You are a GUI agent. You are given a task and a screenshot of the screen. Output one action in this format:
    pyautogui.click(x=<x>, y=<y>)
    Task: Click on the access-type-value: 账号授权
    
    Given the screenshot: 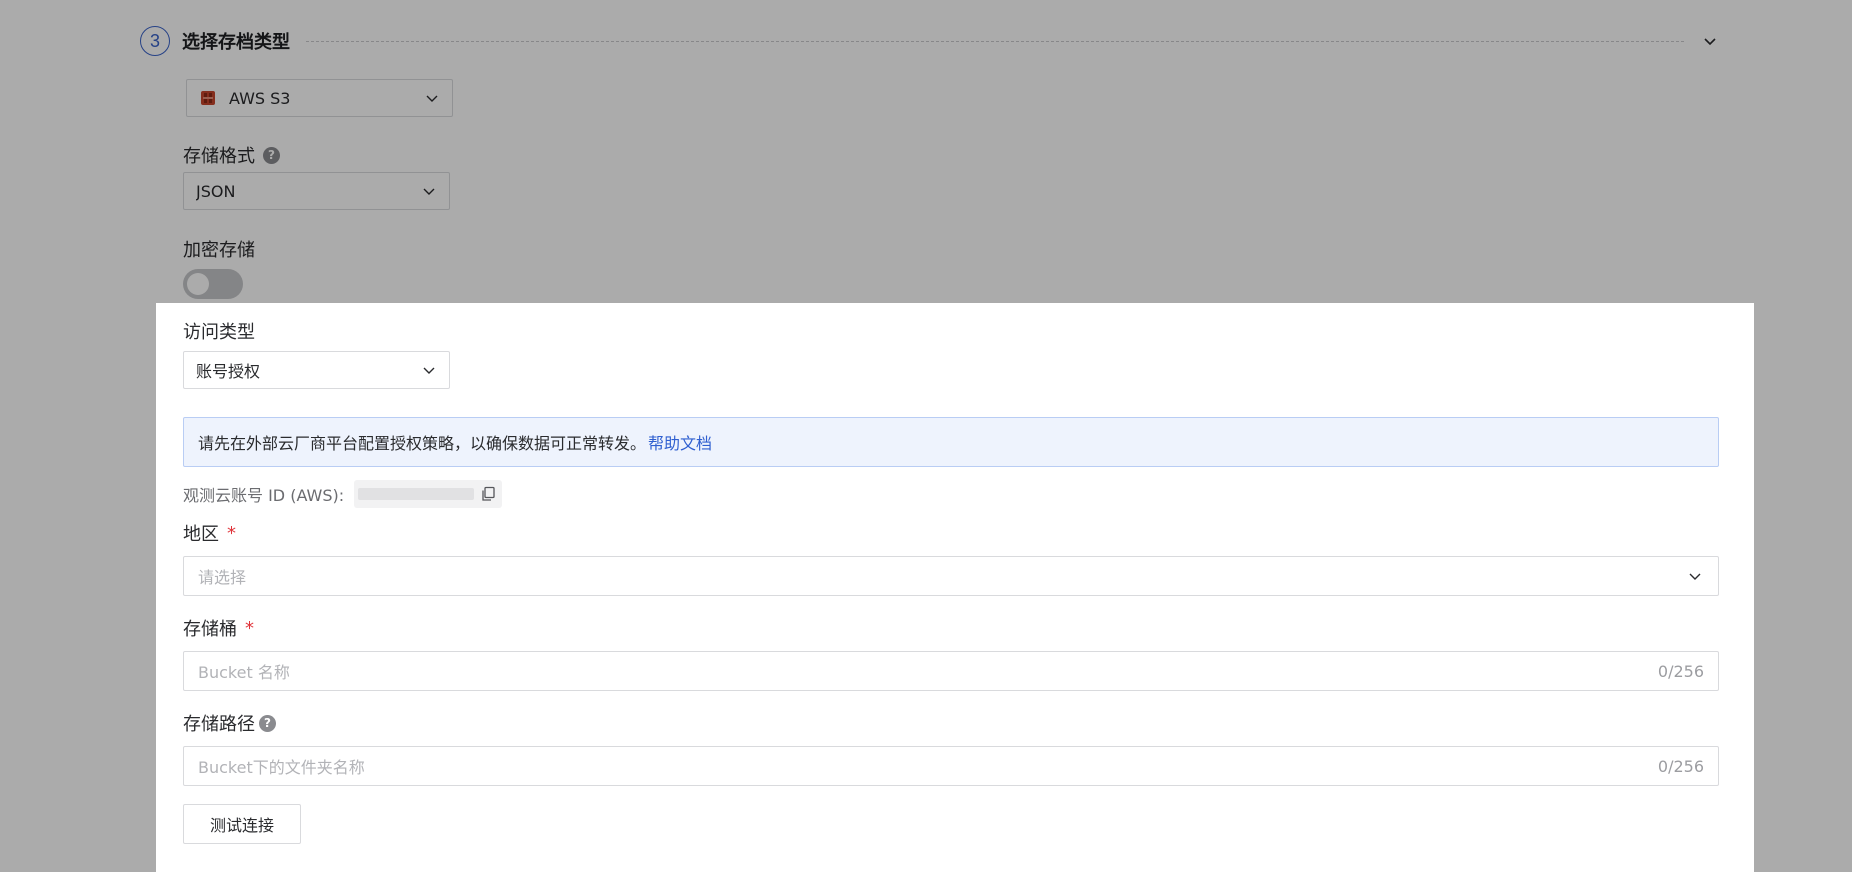 What is the action you would take?
    pyautogui.click(x=228, y=371)
    